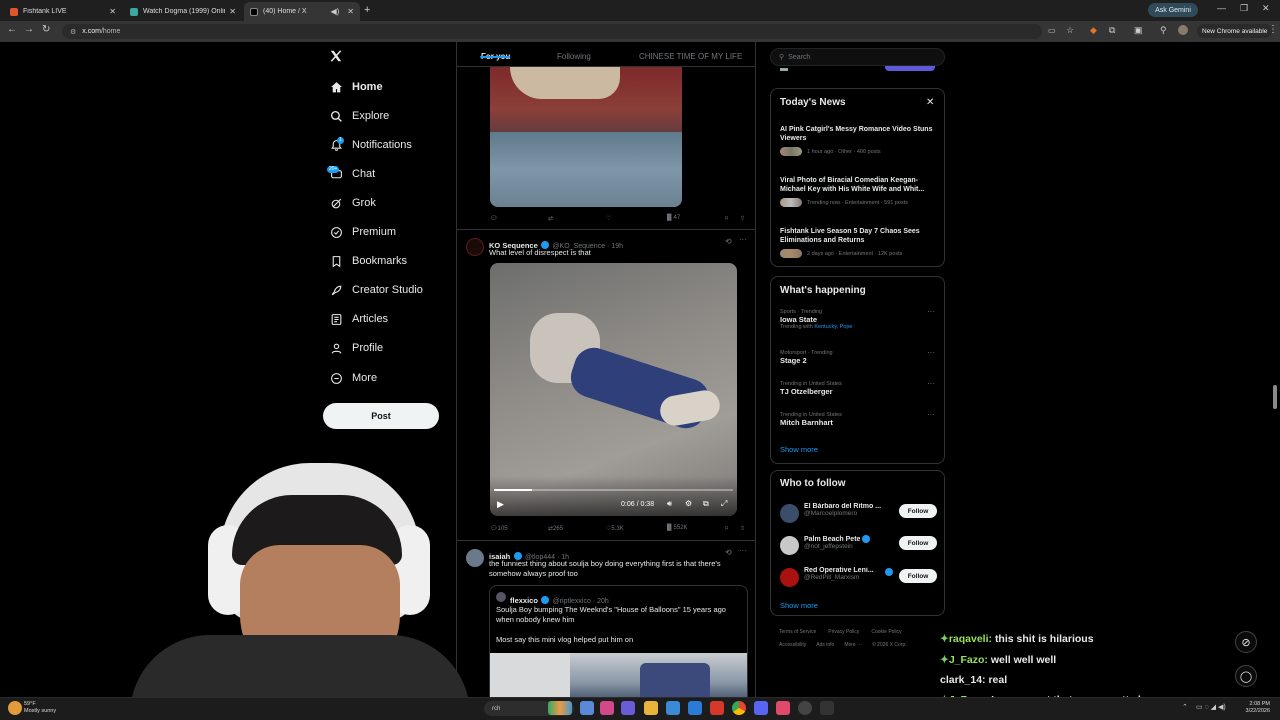  Describe the element at coordinates (628, 708) in the screenshot. I see `teams-icon` at that location.